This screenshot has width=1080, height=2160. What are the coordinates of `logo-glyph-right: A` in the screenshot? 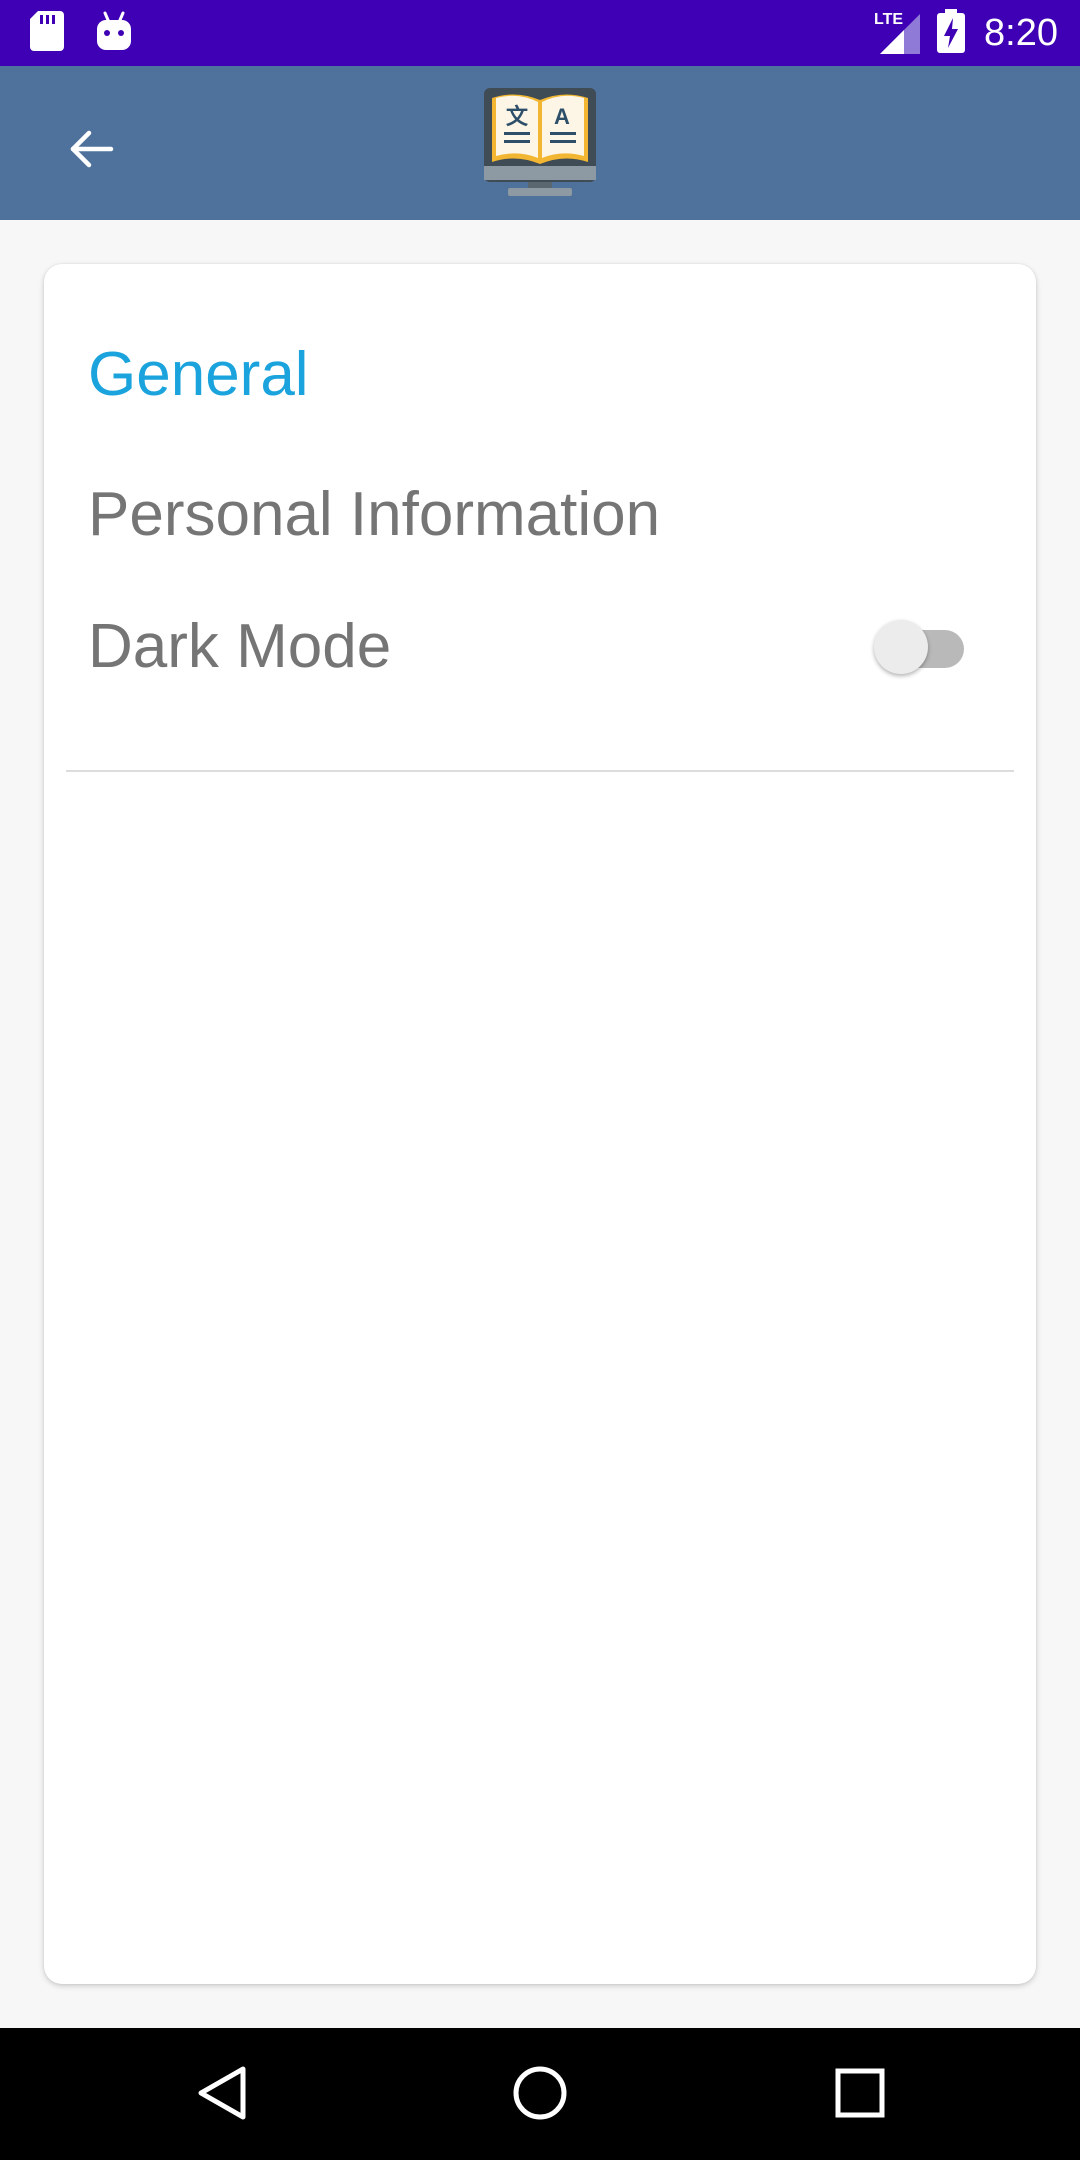 It's located at (562, 116).